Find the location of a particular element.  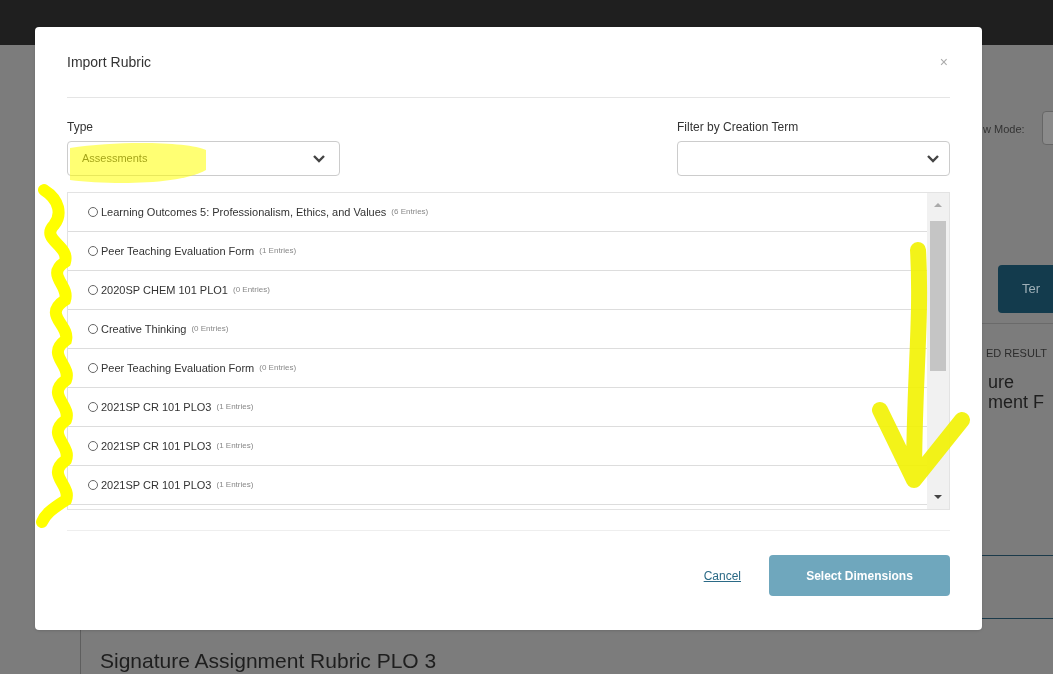

term-button: Ter is located at coordinates (1025, 289).